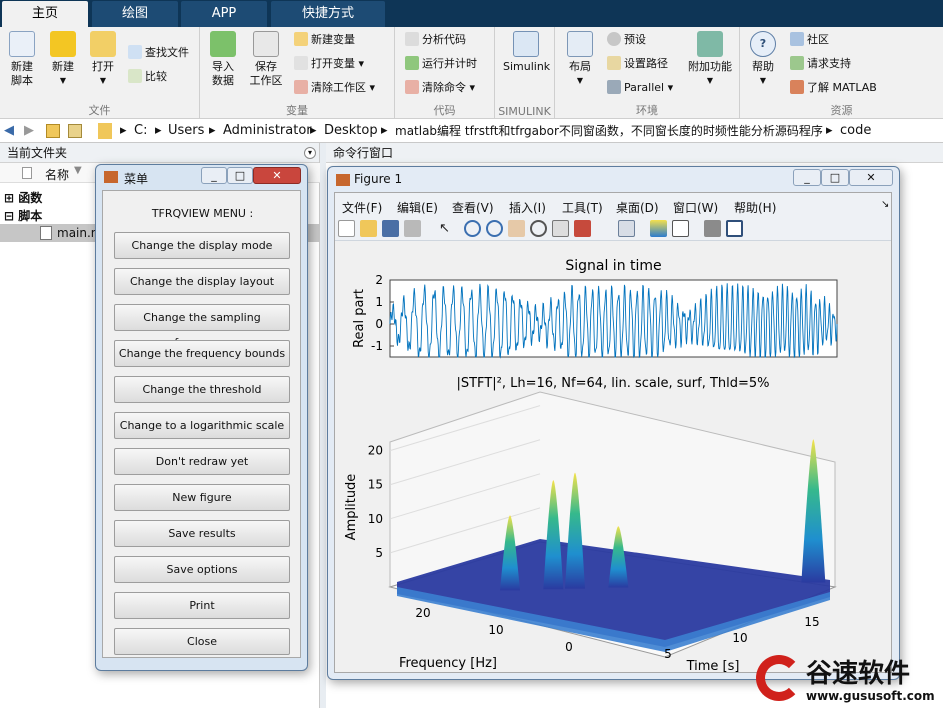 The height and width of the screenshot is (708, 943). What do you see at coordinates (637, 207) in the screenshot?
I see `menu-desktop: 桌面(D)` at bounding box center [637, 207].